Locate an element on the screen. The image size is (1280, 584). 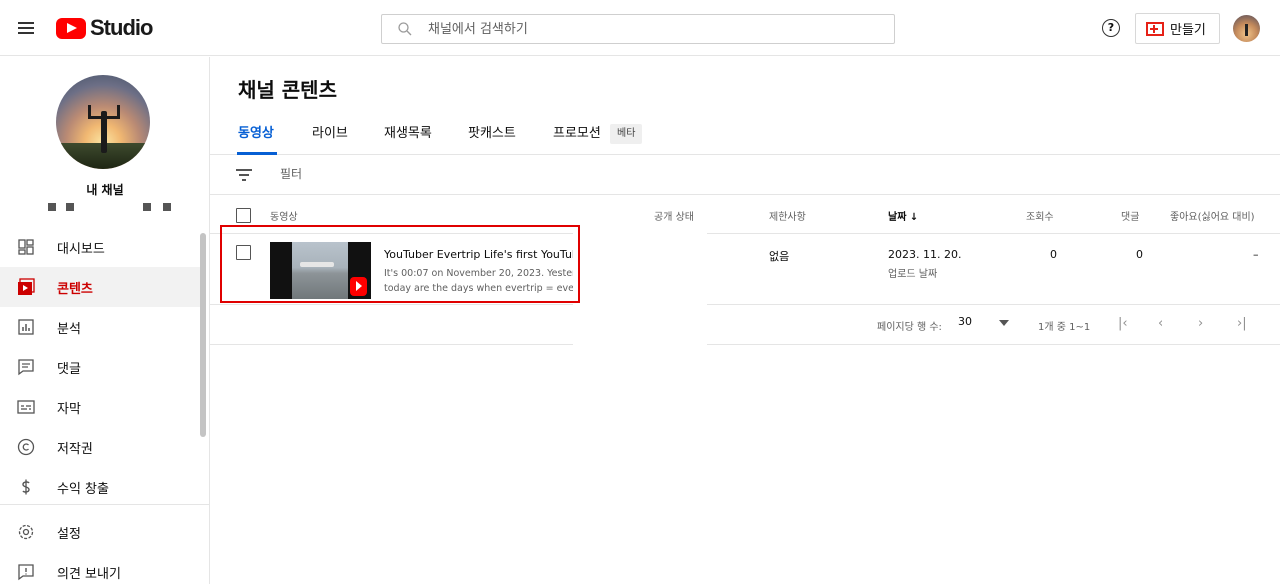
sidebar-item-dashboard: 대시보드 is located at coordinates (100, 247).